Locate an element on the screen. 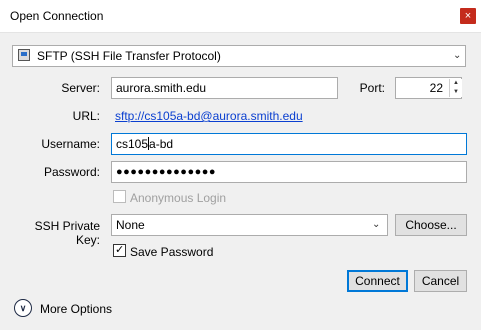  url-link: sftp://cs105a-bd@aurora.smith.edu is located at coordinates (209, 116).